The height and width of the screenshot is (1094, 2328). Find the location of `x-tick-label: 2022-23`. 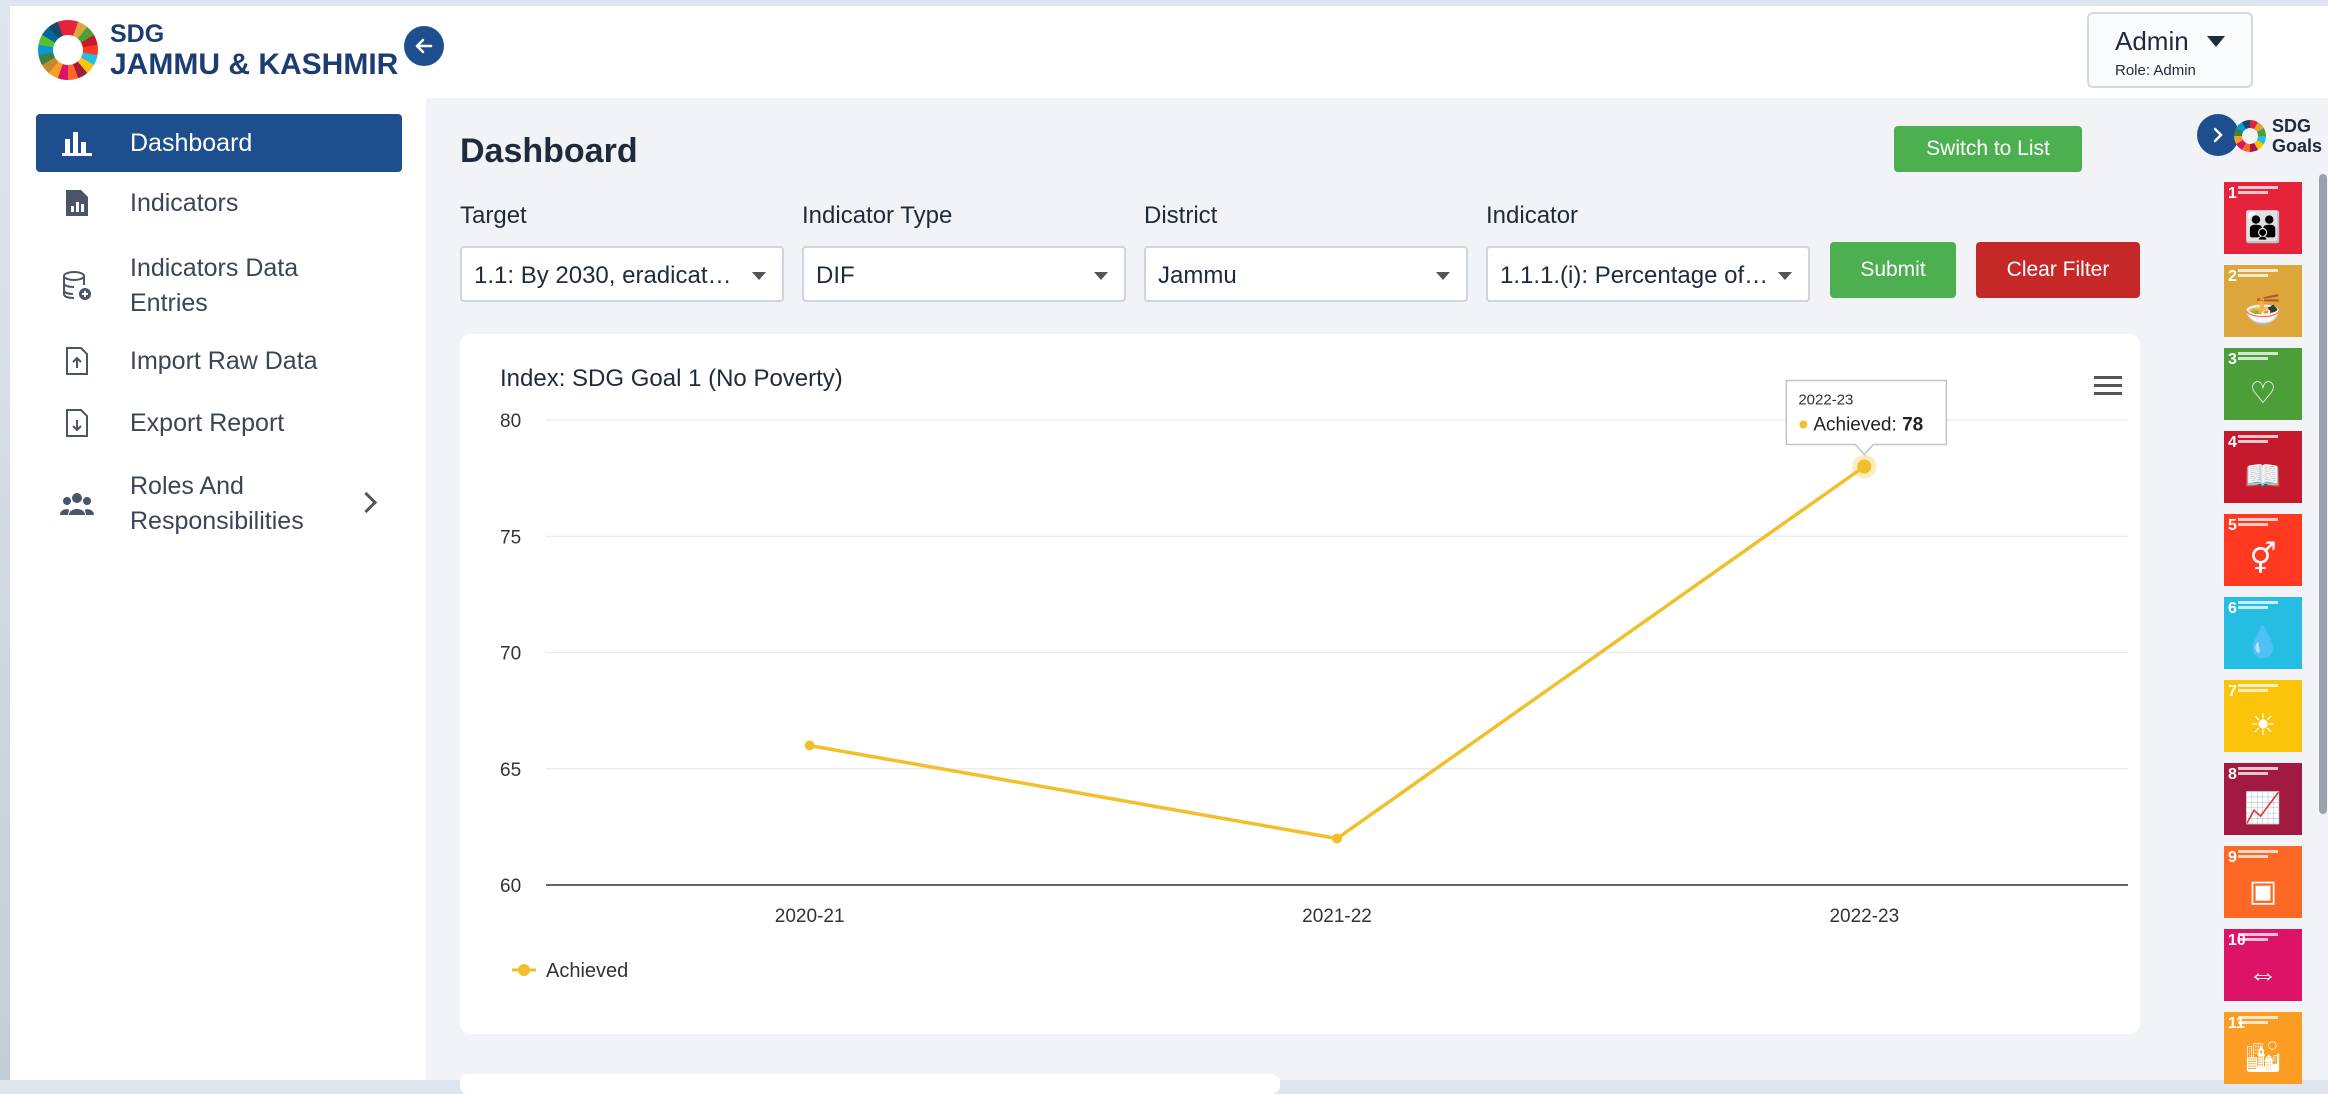

x-tick-label: 2022-23 is located at coordinates (1864, 916).